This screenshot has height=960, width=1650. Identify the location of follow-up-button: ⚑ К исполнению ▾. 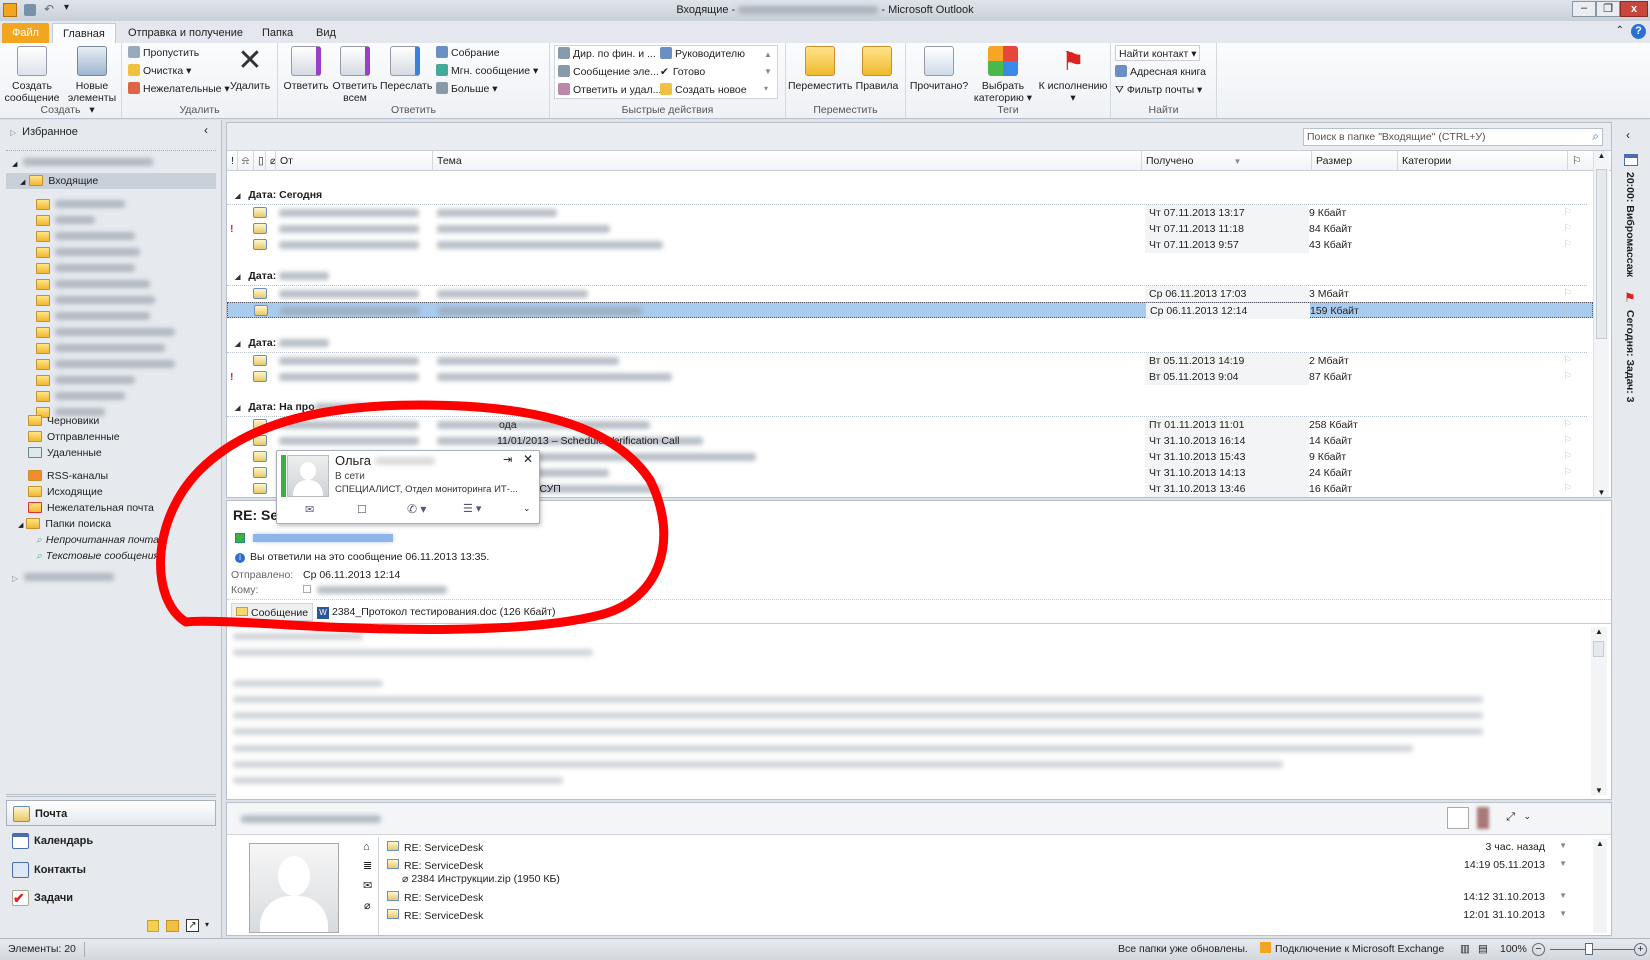
(1073, 75).